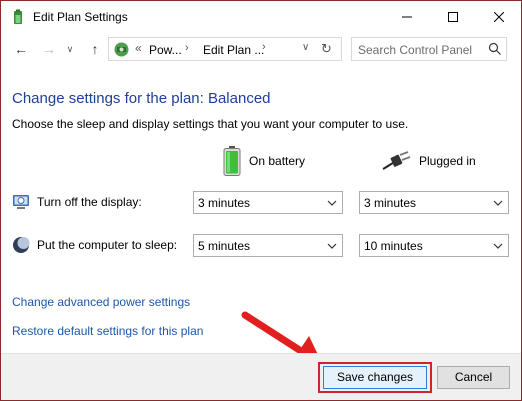 Image resolution: width=522 pixels, height=401 pixels. What do you see at coordinates (224, 203) in the screenshot?
I see `display-battery-value: 3 minutes` at bounding box center [224, 203].